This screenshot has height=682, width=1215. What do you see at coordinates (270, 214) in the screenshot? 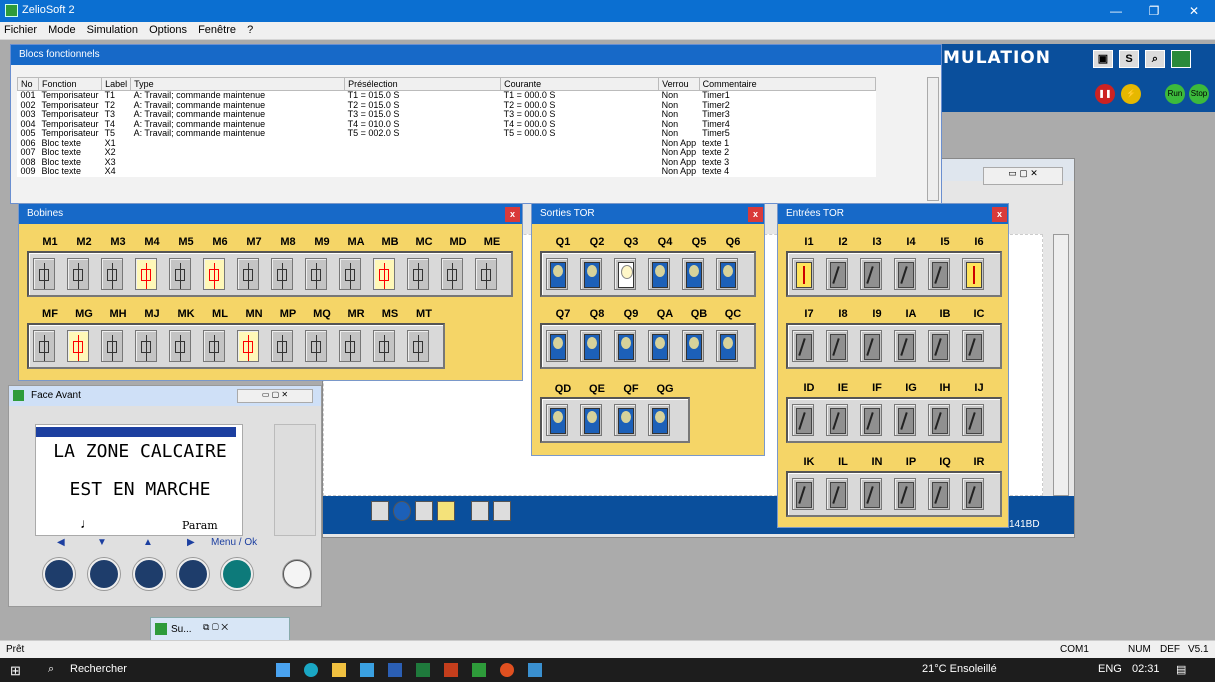
I see `coils-title: Bobines` at bounding box center [270, 214].